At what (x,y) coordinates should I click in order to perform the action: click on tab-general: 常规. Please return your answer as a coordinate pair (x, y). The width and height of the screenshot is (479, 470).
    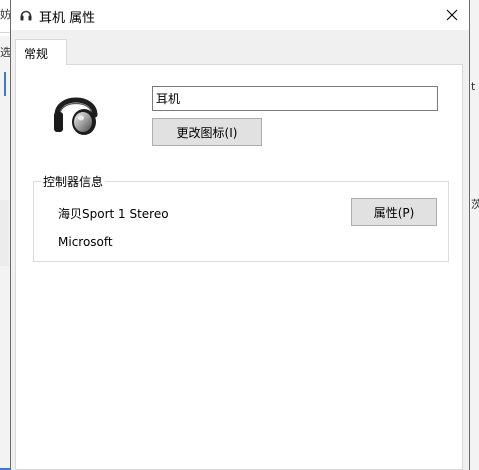
    Looking at the image, I should click on (41, 52).